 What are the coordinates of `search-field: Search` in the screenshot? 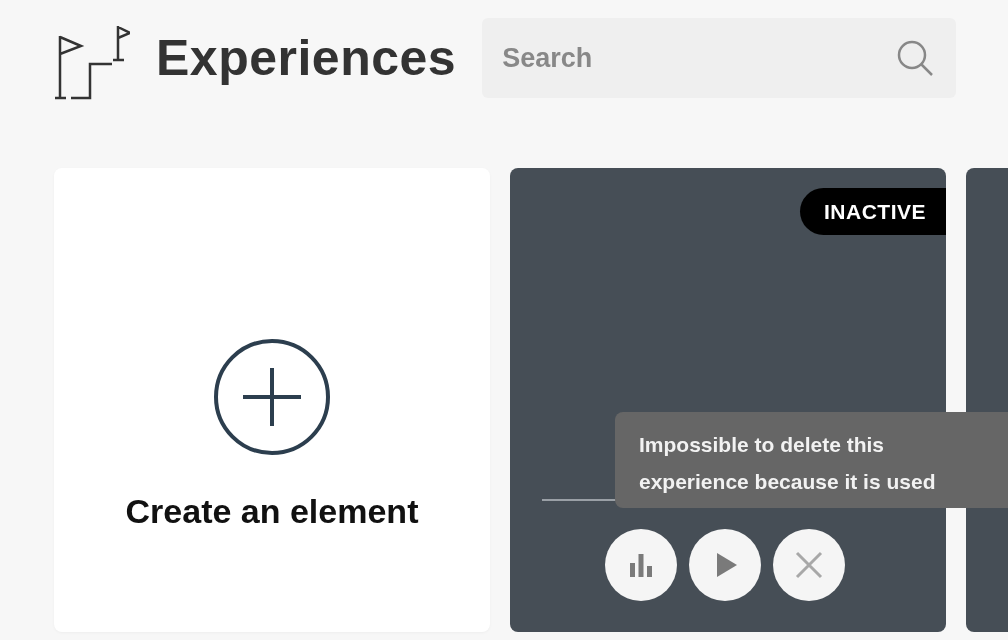 It's located at (719, 58).